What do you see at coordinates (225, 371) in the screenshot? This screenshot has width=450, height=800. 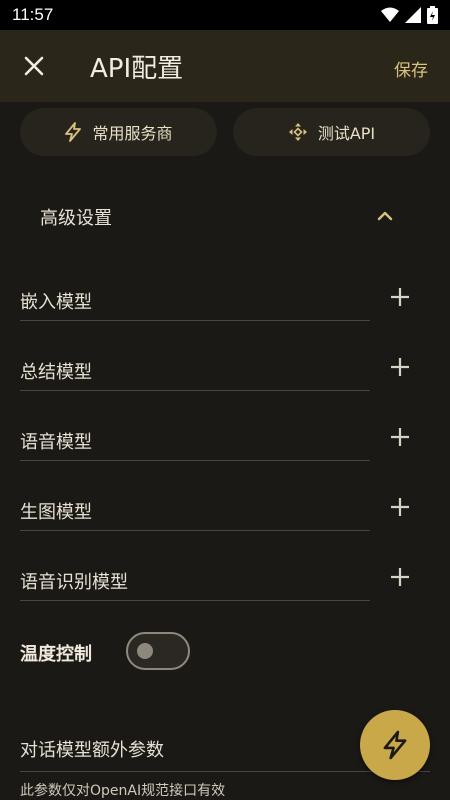 I see `model-row-summary: 总结模型` at bounding box center [225, 371].